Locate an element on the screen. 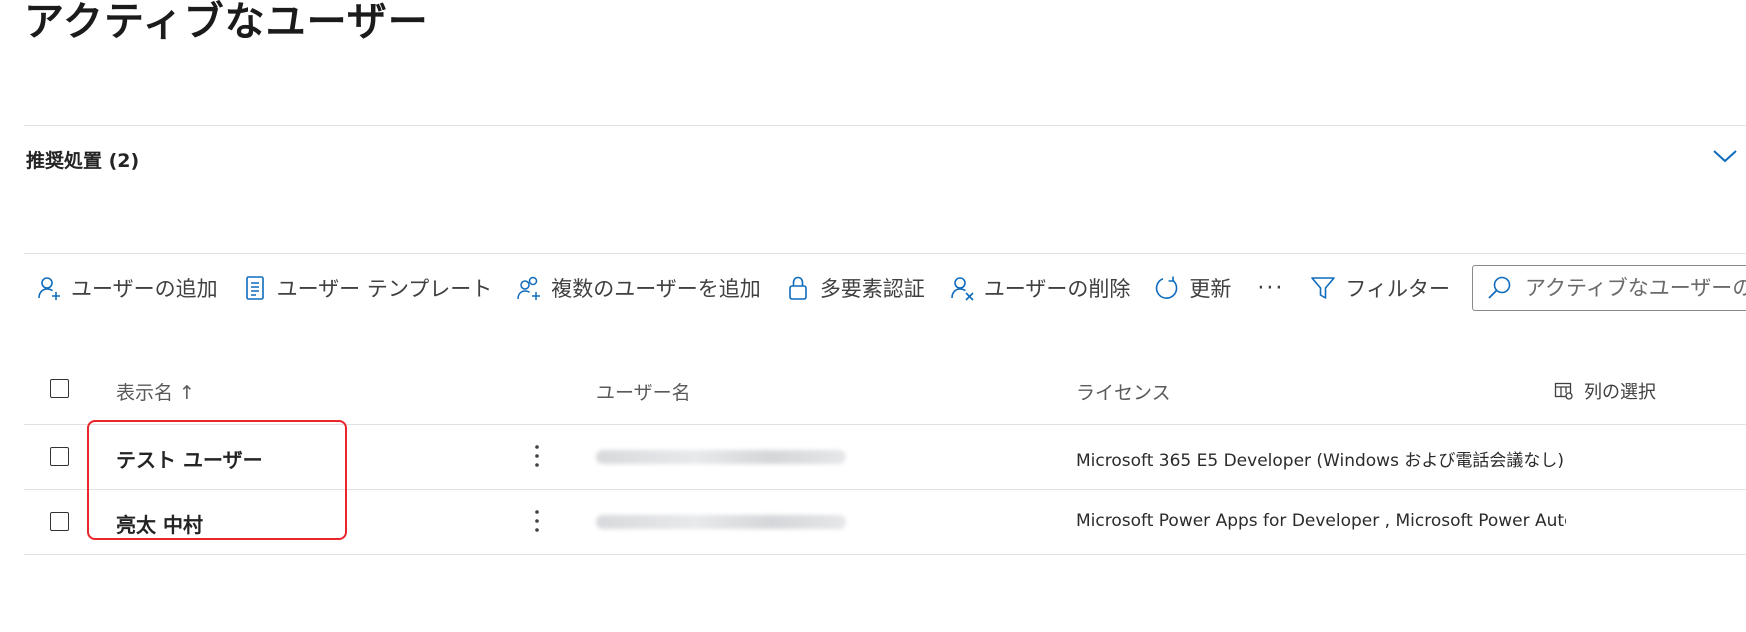  column-header-license: ライセンス is located at coordinates (1123, 391).